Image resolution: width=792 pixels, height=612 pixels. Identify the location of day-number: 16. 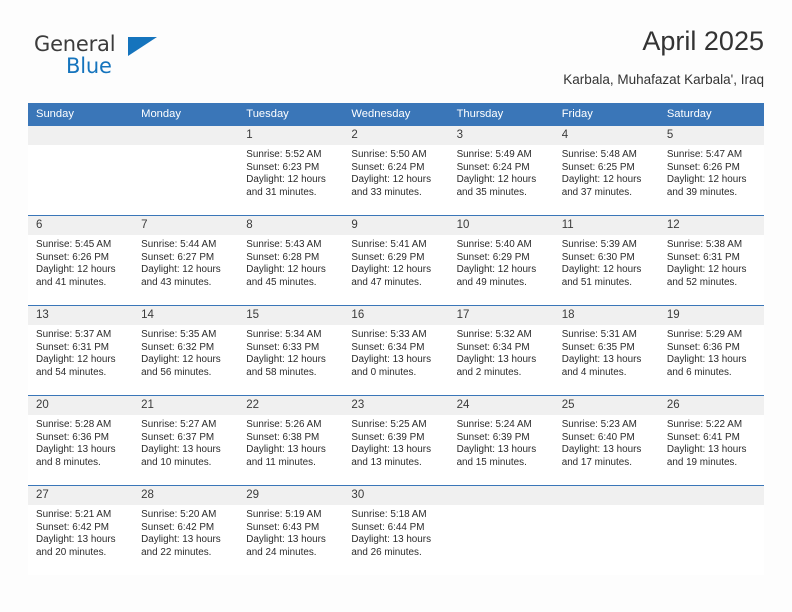
(396, 315).